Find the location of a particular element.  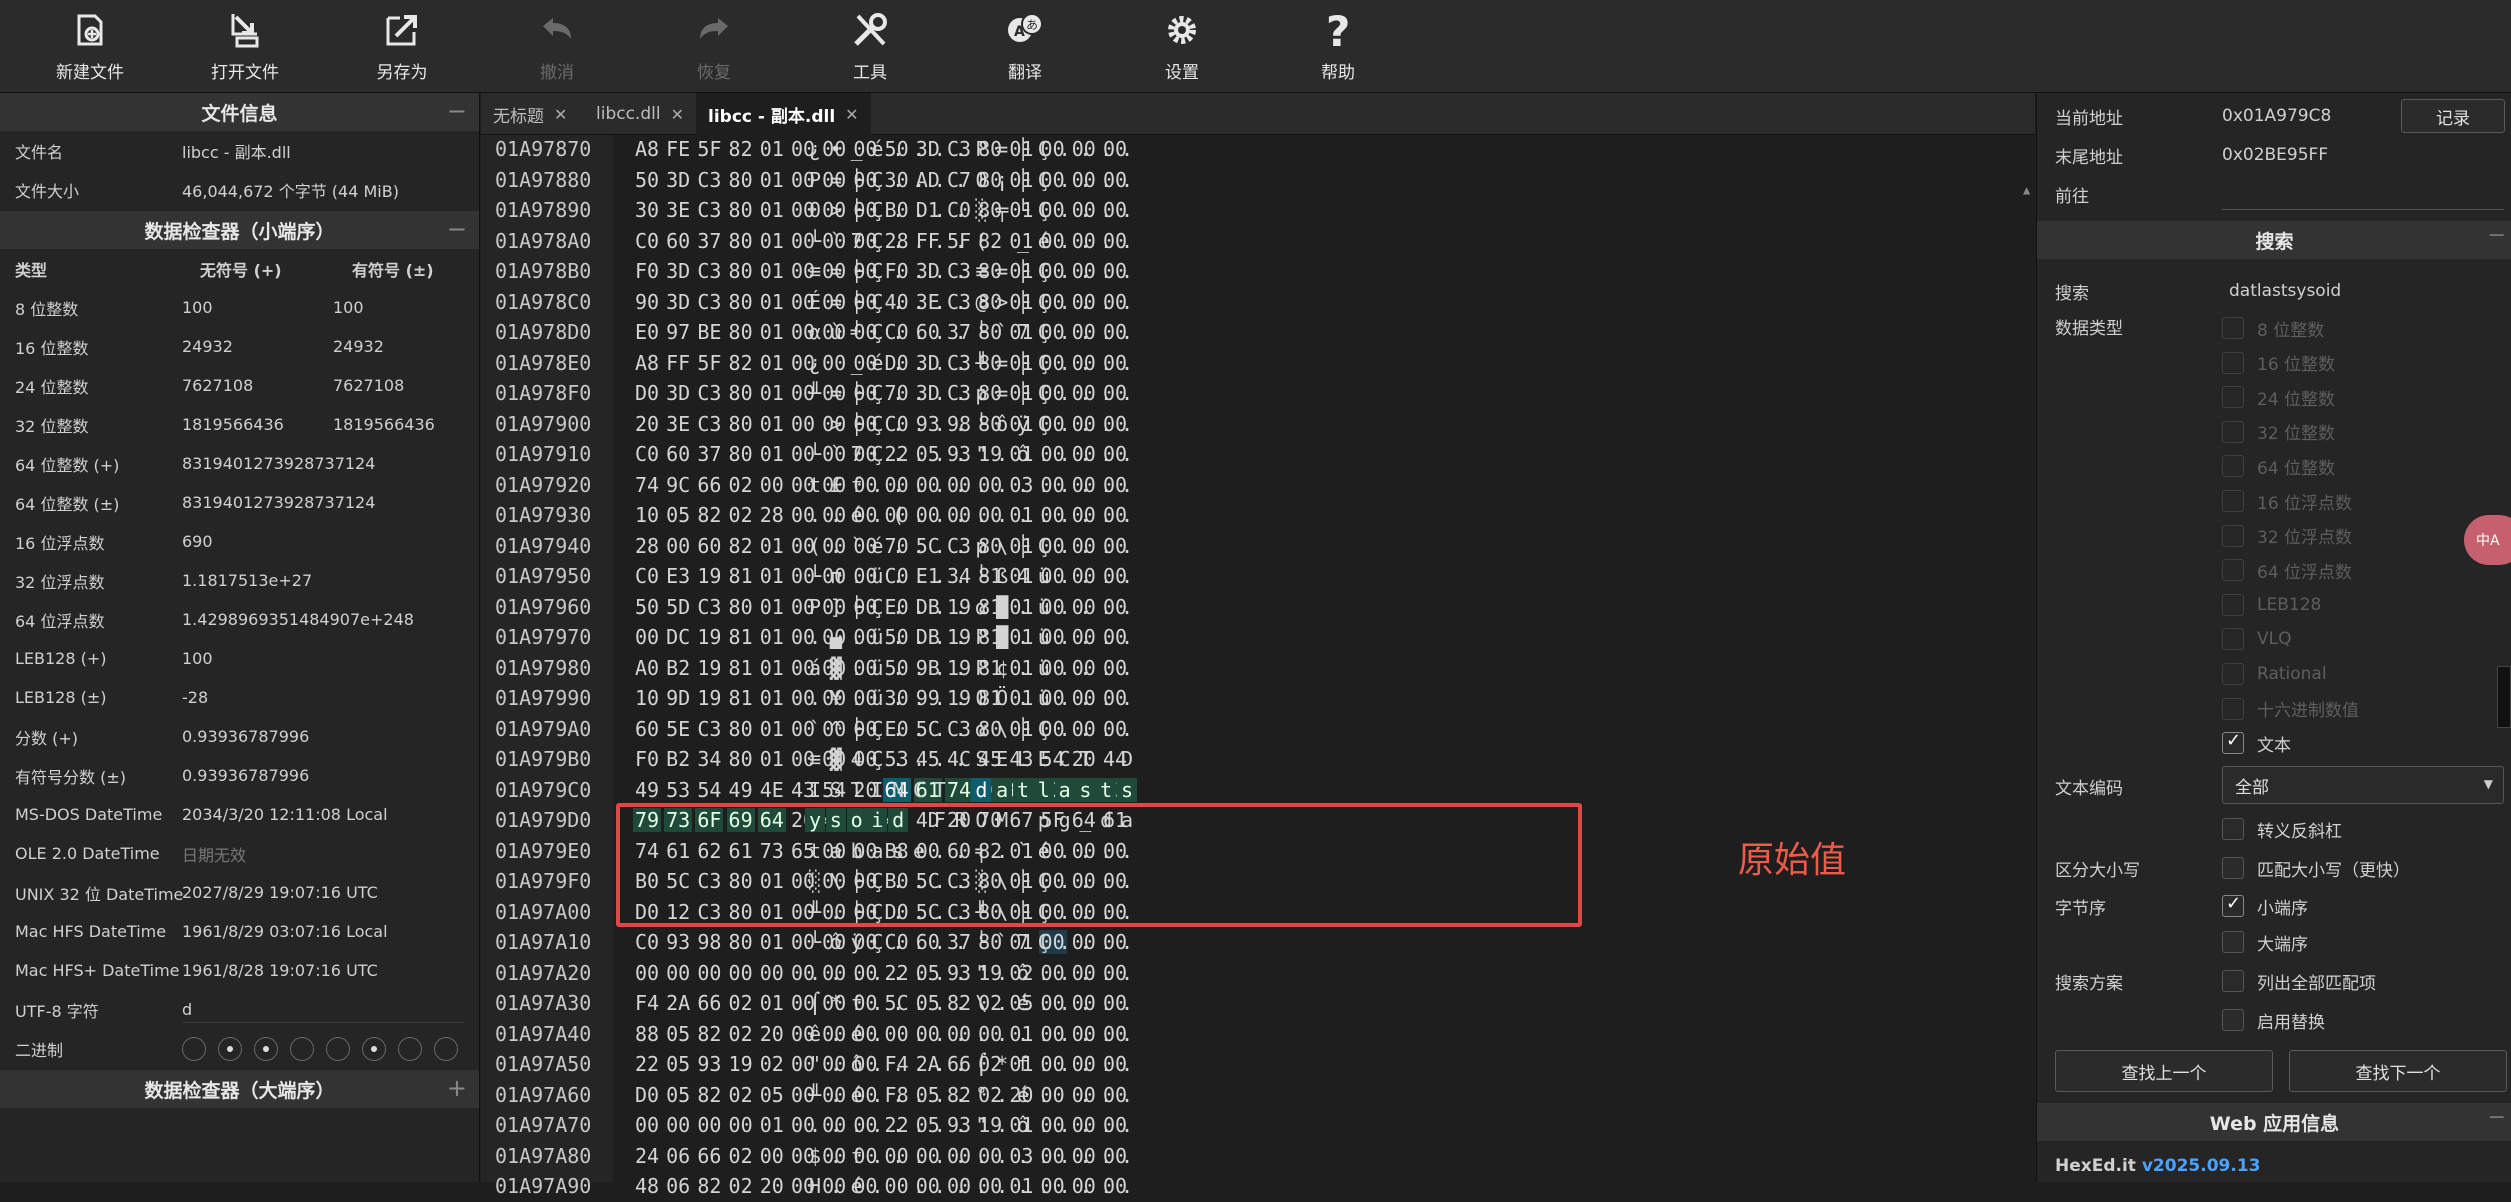

hex-byte: A0 is located at coordinates (647, 668).